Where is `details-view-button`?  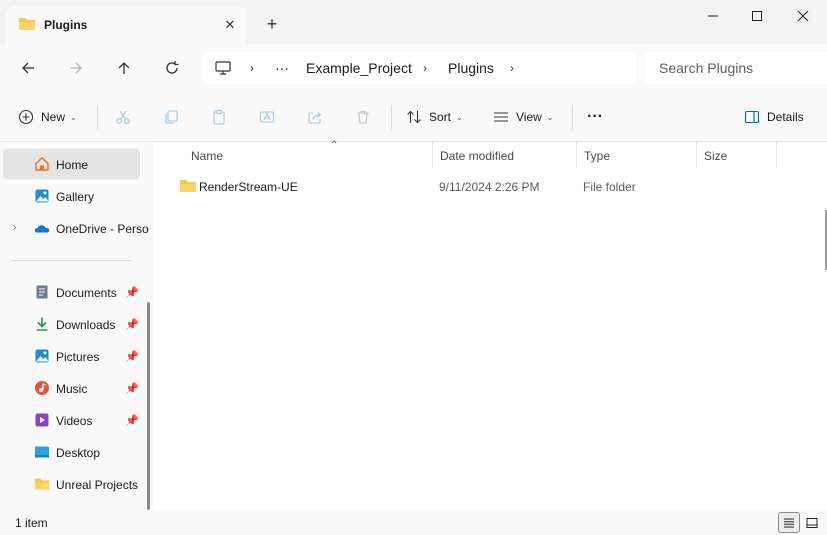
details-view-button is located at coordinates (789, 522).